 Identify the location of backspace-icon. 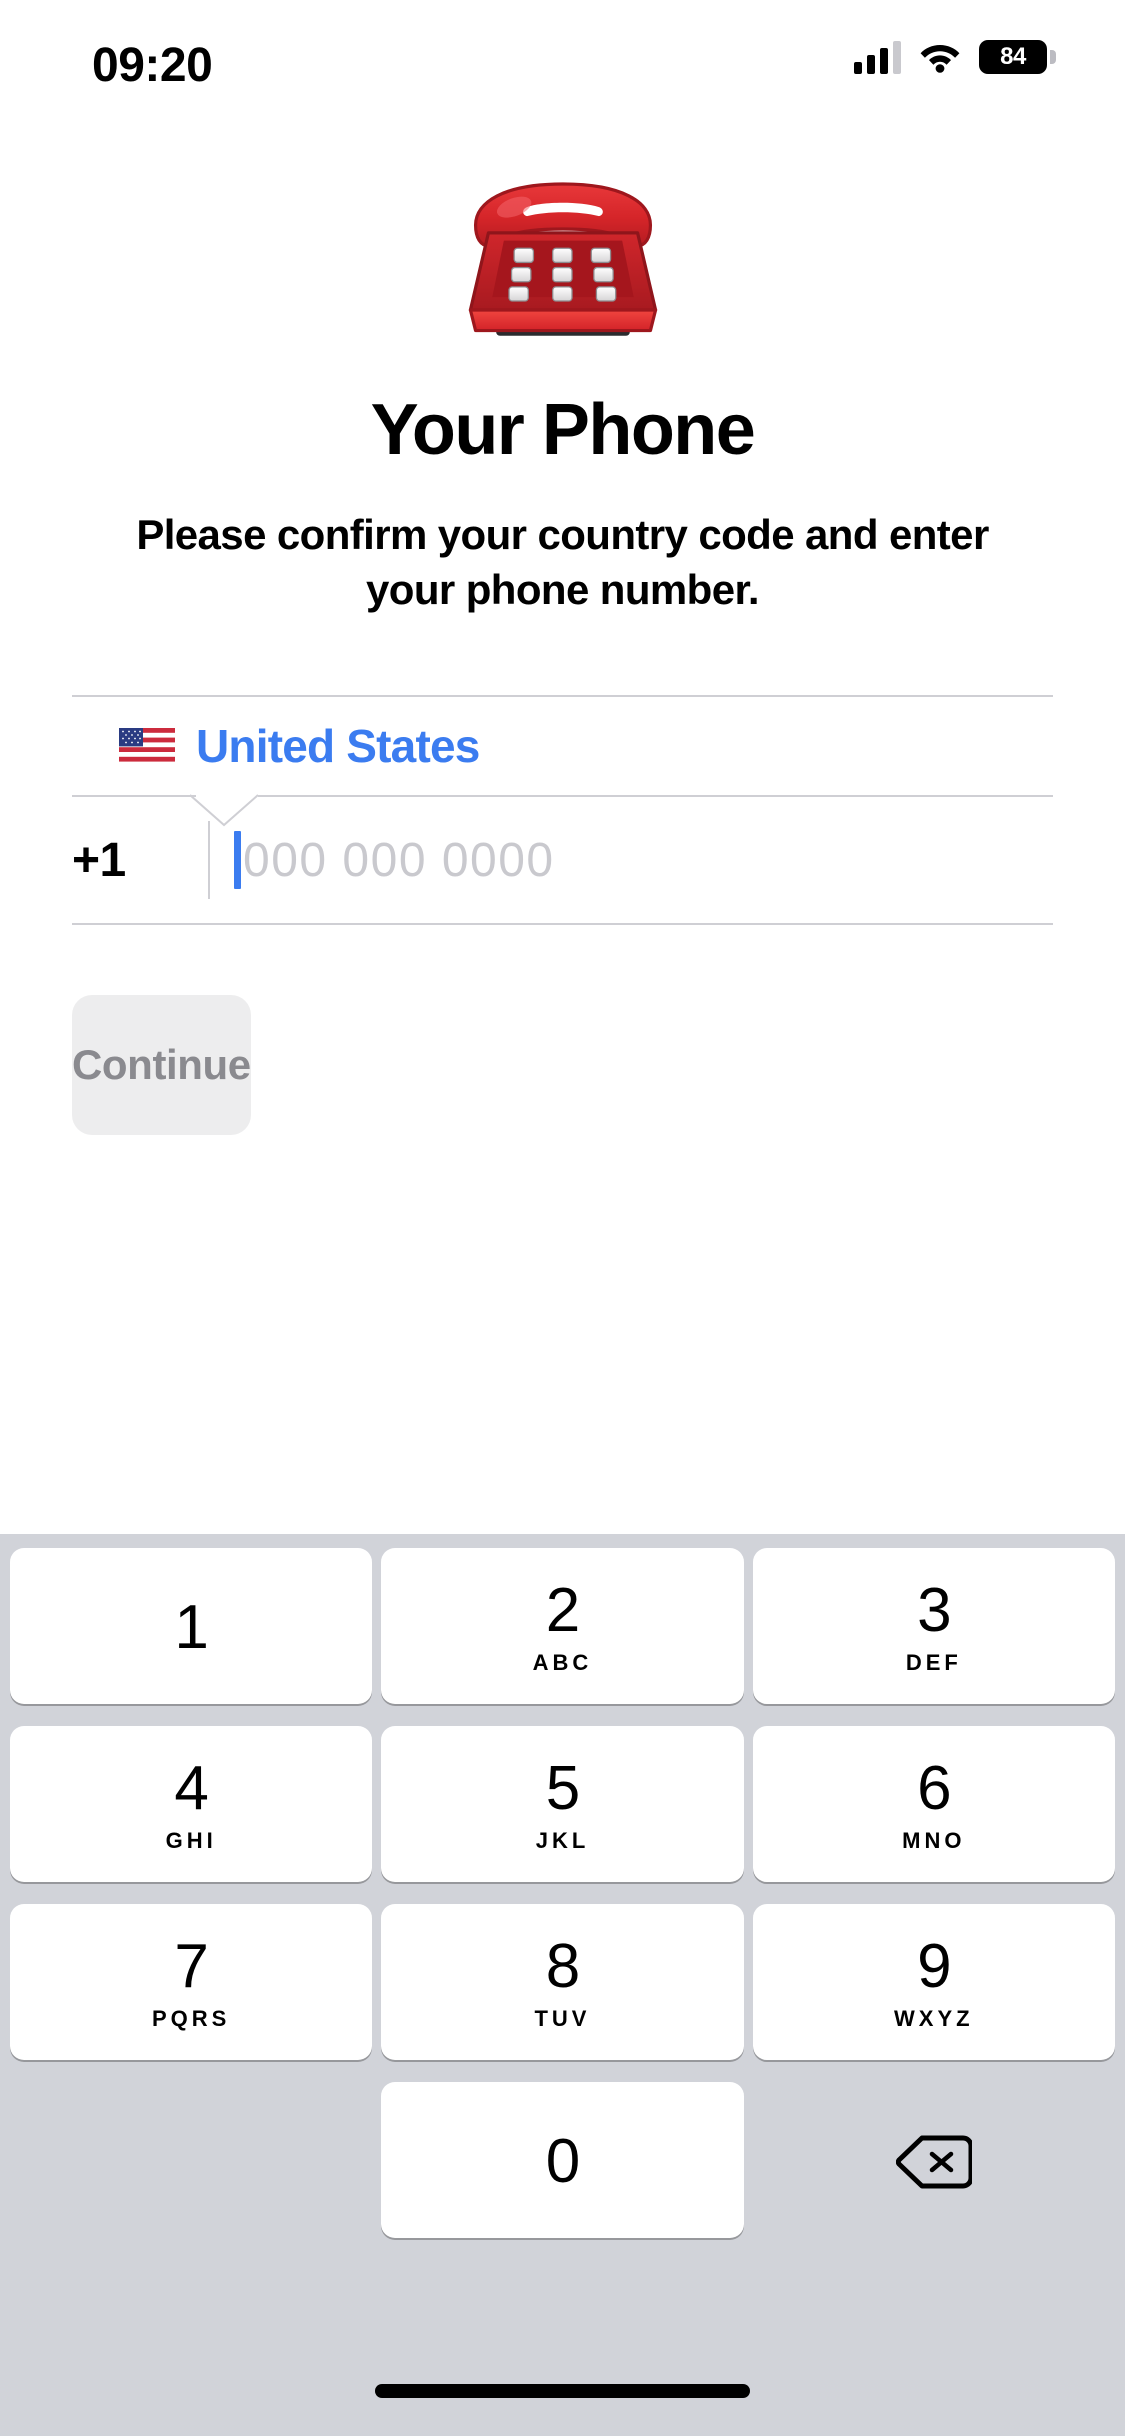
(933, 2162).